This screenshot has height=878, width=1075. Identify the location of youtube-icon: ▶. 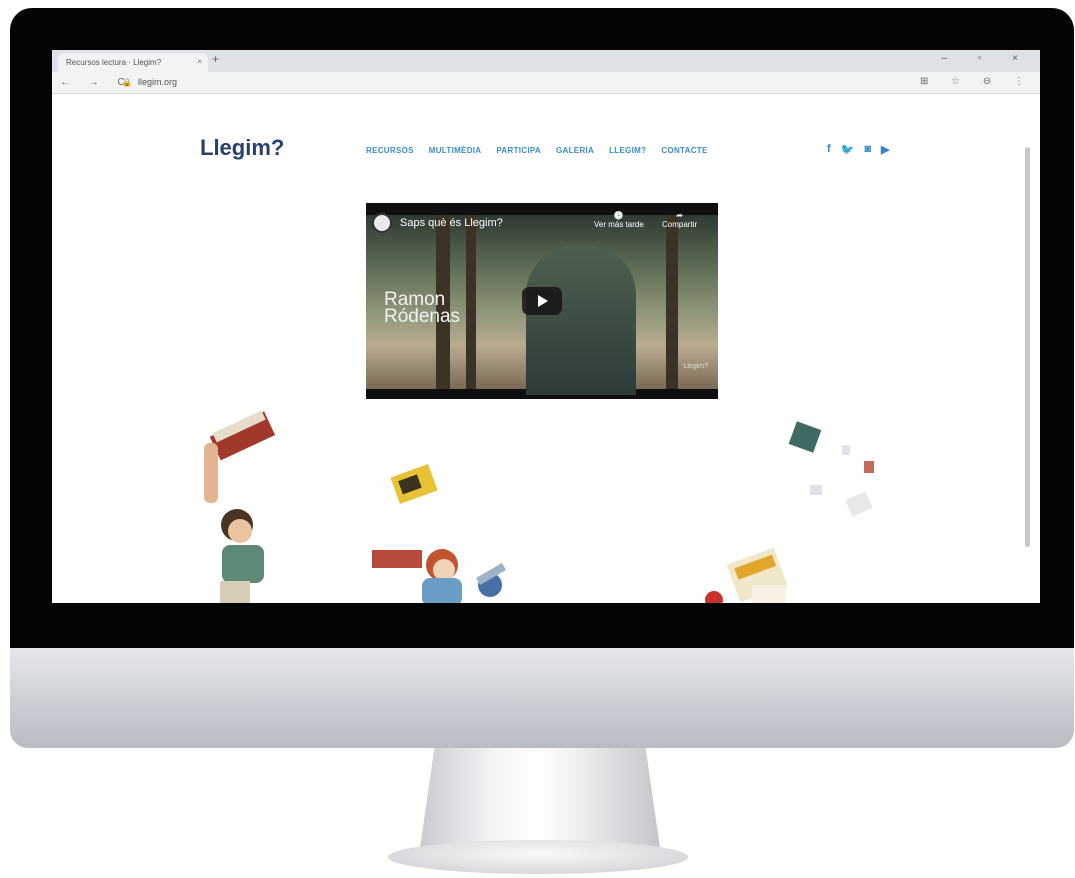
(885, 149).